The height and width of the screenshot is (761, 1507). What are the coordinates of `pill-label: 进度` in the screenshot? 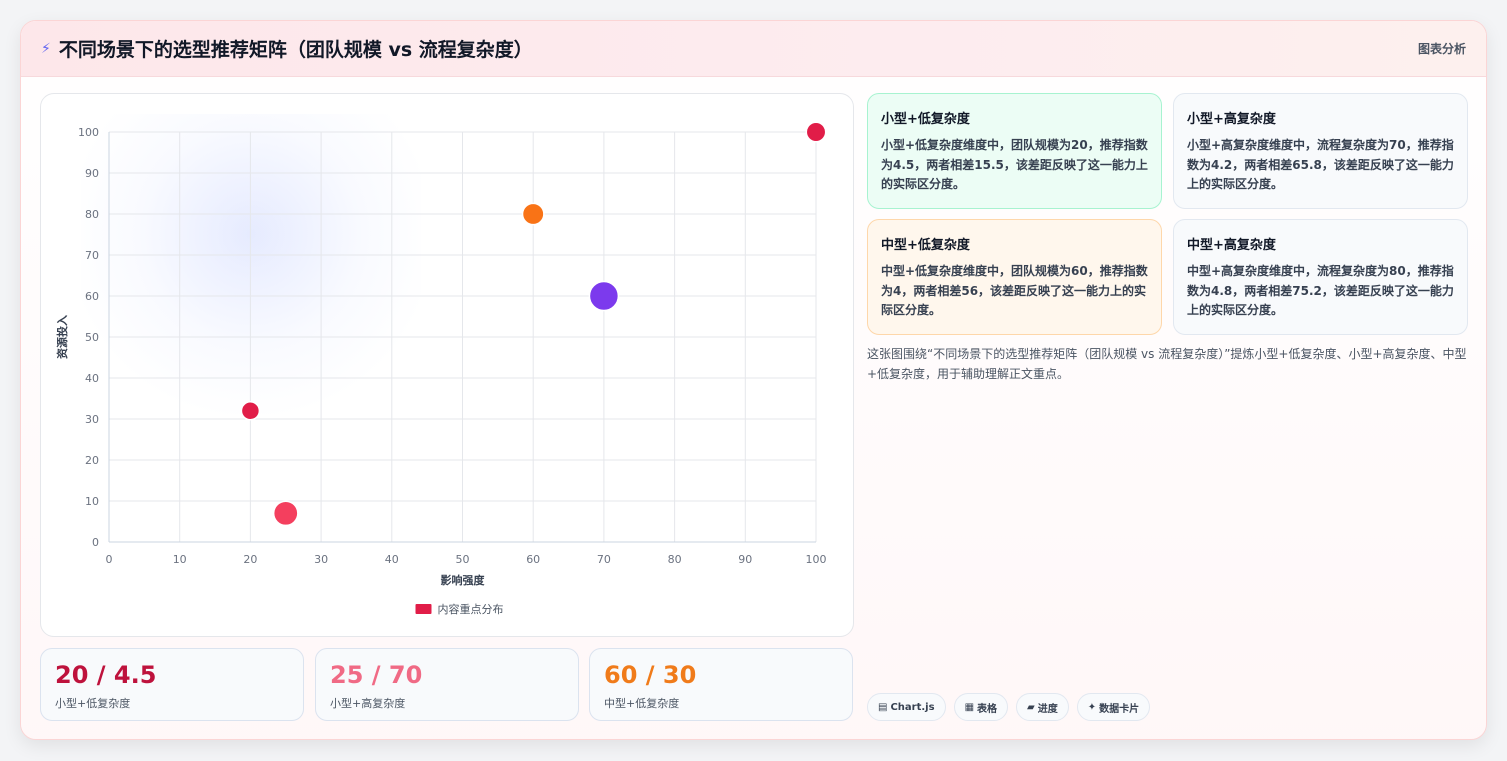 It's located at (1047, 709).